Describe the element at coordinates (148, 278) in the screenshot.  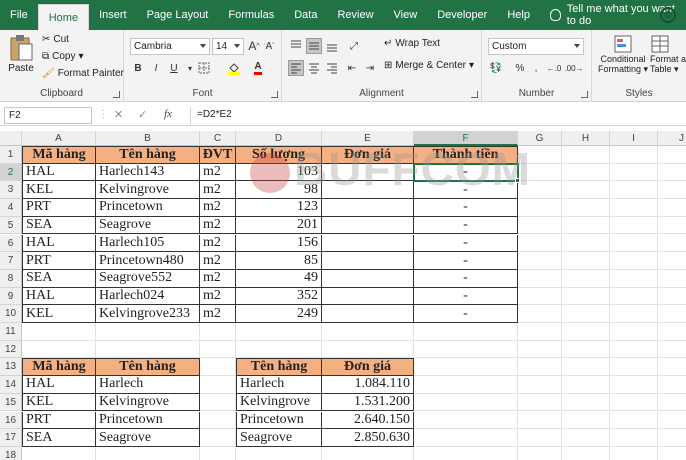
I see `cell-b8: Seagrove552` at that location.